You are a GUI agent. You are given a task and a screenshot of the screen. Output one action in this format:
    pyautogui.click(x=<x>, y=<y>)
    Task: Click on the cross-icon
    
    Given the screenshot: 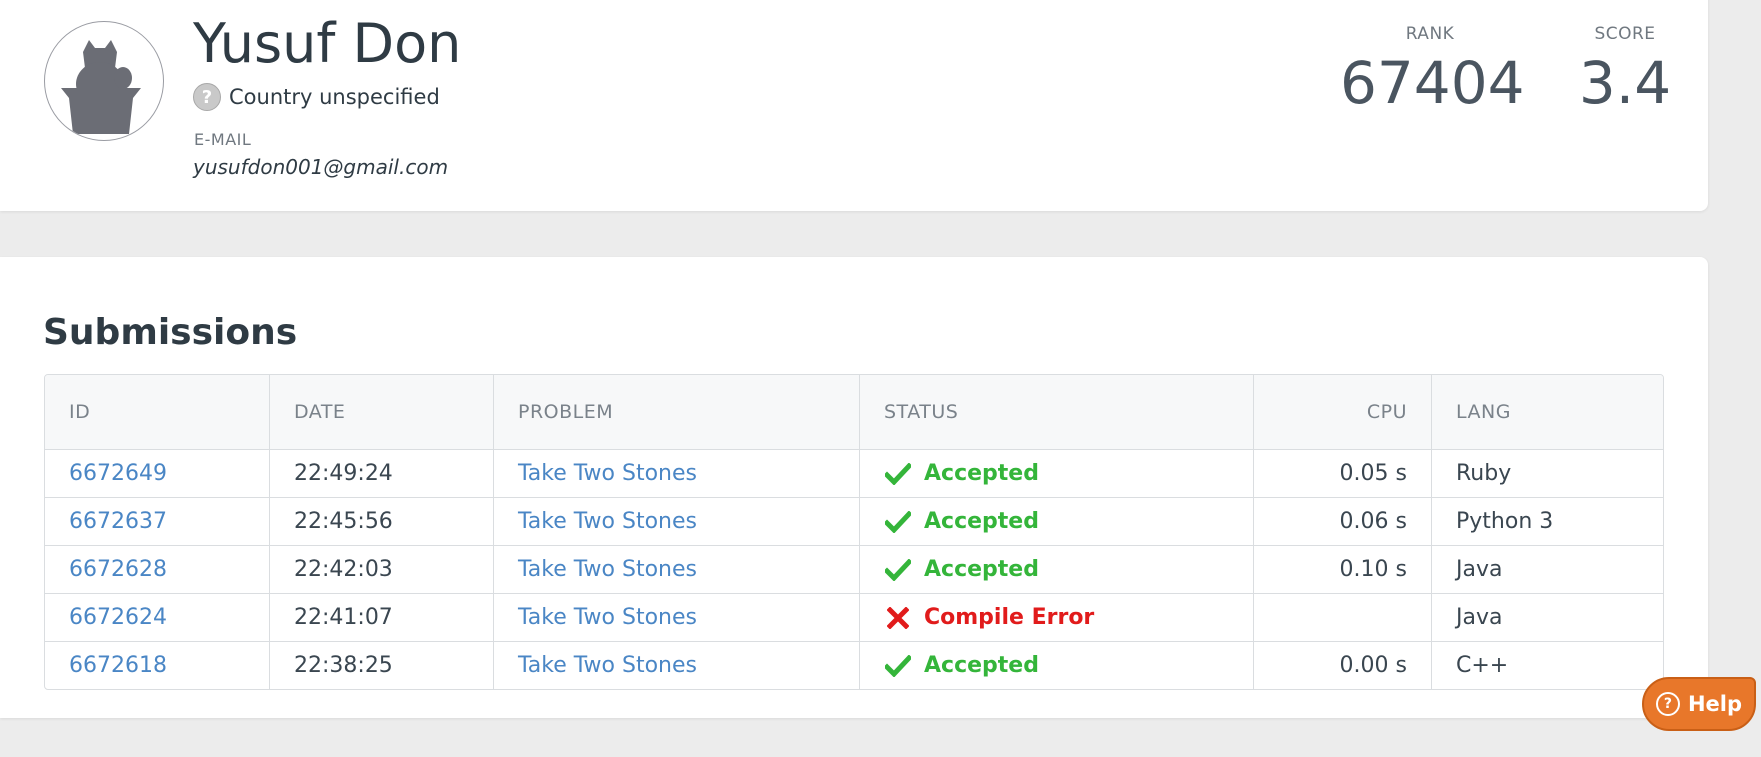 What is the action you would take?
    pyautogui.click(x=898, y=618)
    